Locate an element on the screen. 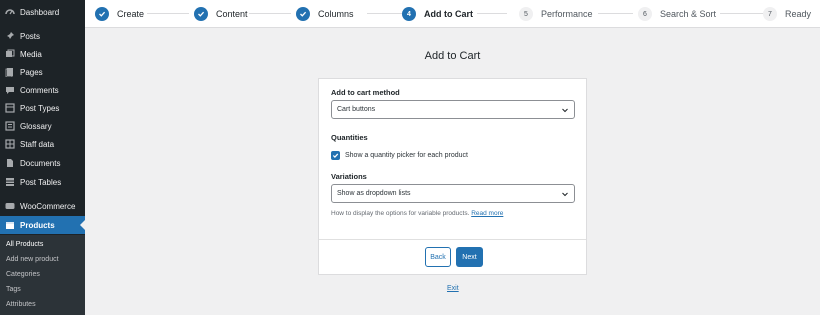 The width and height of the screenshot is (820, 315). woocommerce-icon is located at coordinates (10, 206).